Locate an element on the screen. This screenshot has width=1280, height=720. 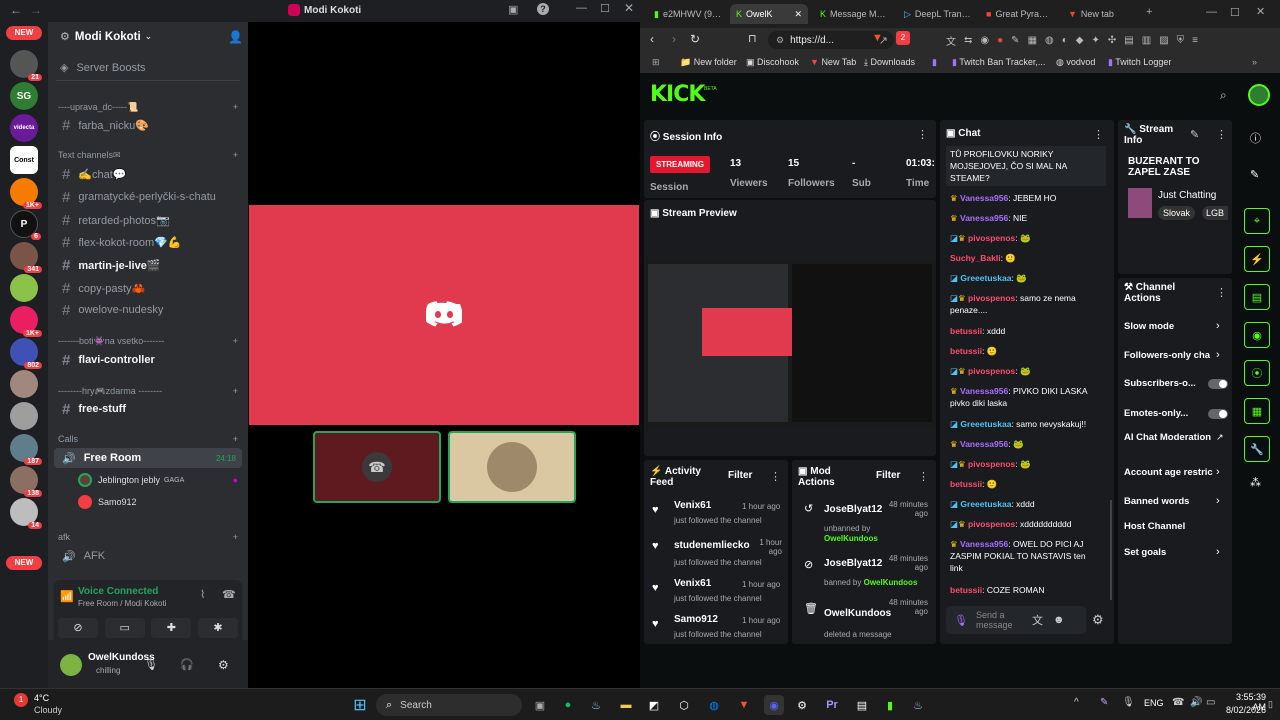
language-indicator: ENG is located at coordinates (1154, 703).